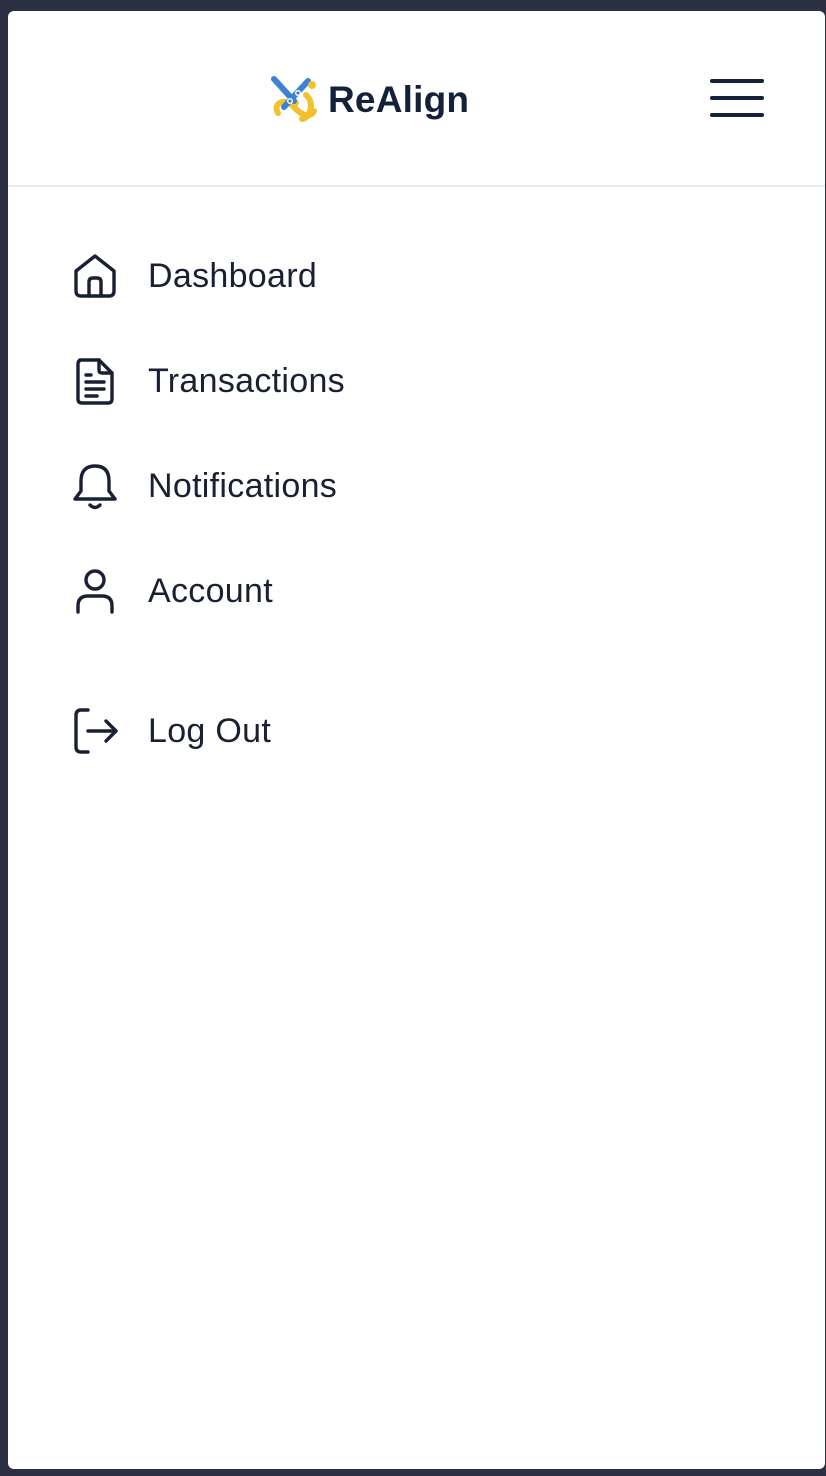  I want to click on realign-logo-icon, so click(294, 99).